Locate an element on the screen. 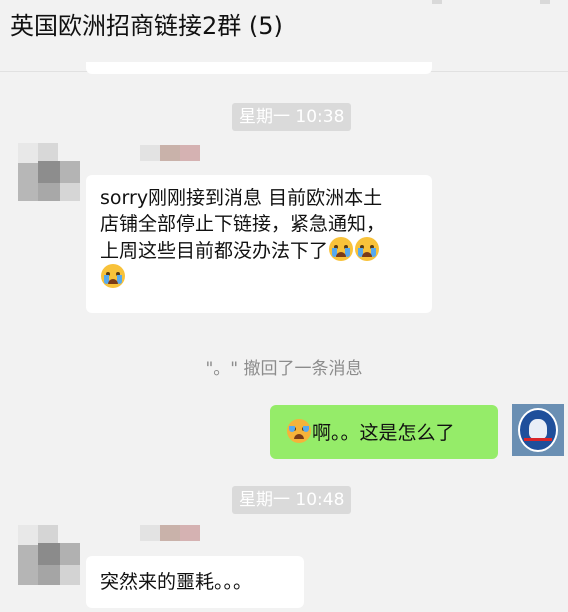 Image resolution: width=568 pixels, height=612 pixels. chat-title: 英国欧洲招商链接2群 (5) is located at coordinates (146, 26).